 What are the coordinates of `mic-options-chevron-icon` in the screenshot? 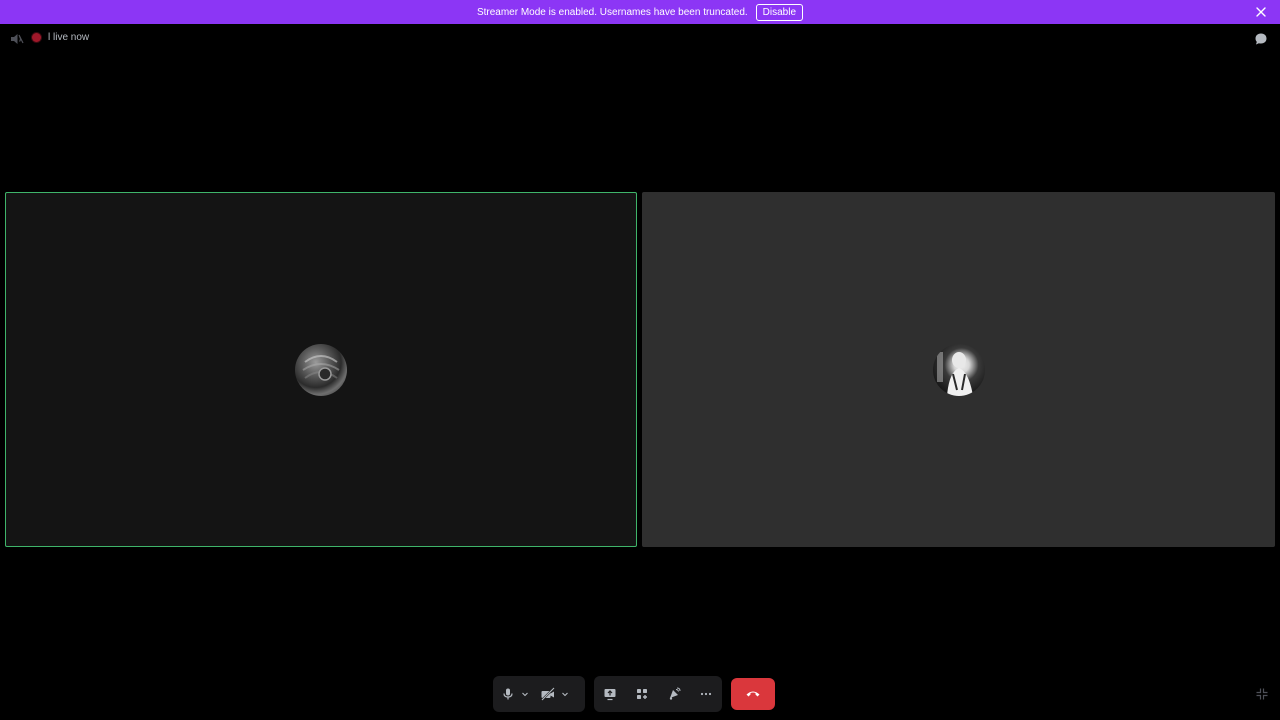 It's located at (525, 694).